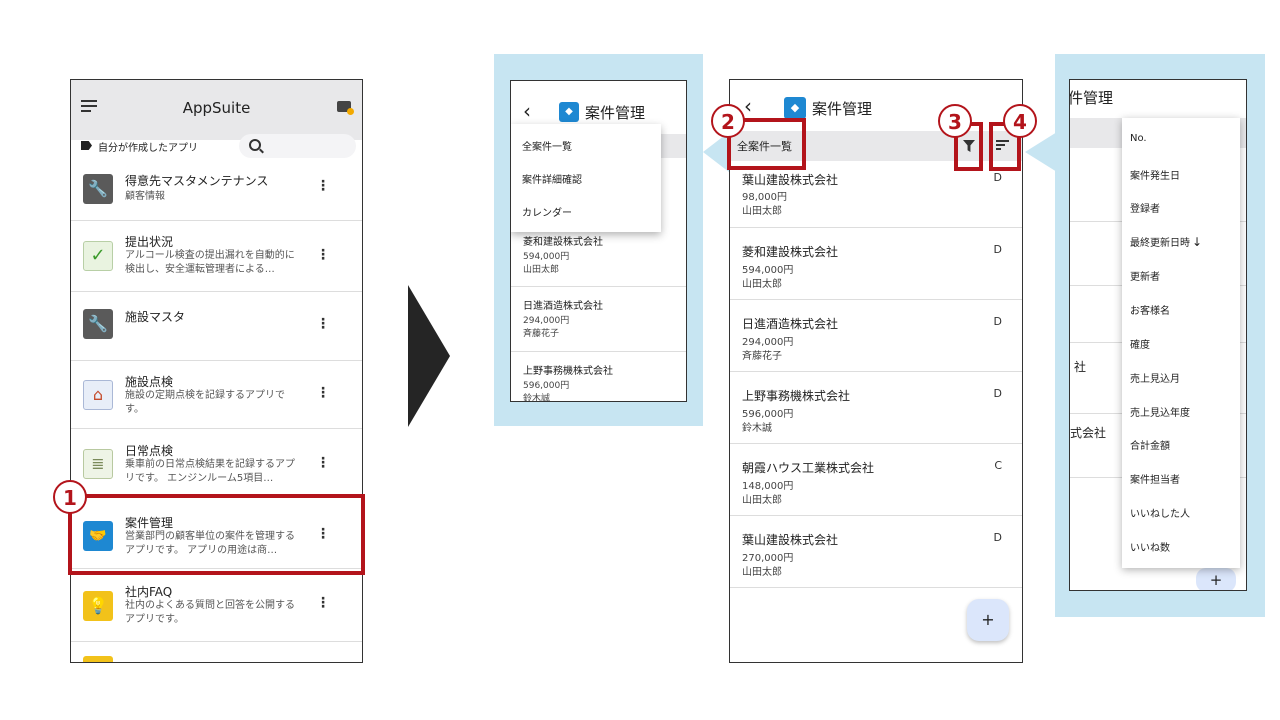 The width and height of the screenshot is (1280, 720). I want to click on case-row: 朝霞ハウス工業株式会社 148,000円 山田太郎 C, so click(876, 480).